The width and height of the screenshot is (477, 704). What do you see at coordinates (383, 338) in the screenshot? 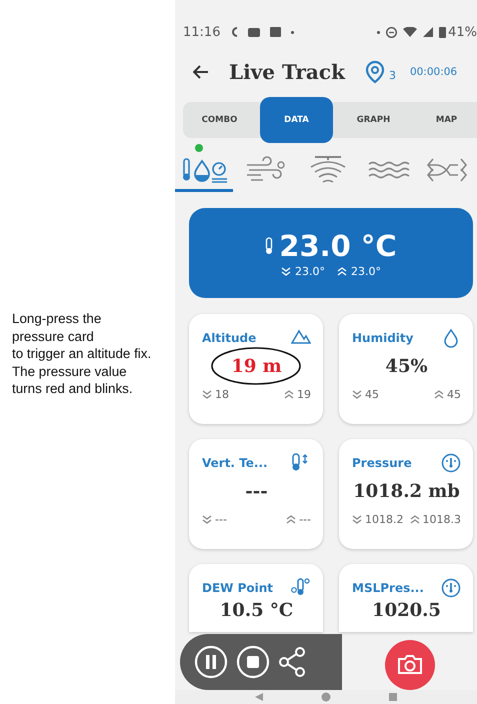
I see `card-title: Humidity` at bounding box center [383, 338].